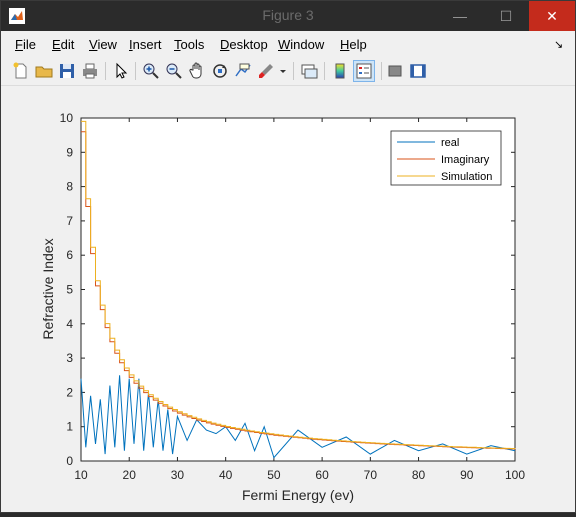  Describe the element at coordinates (467, 475) in the screenshot. I see `x-tick-label: 90` at that location.